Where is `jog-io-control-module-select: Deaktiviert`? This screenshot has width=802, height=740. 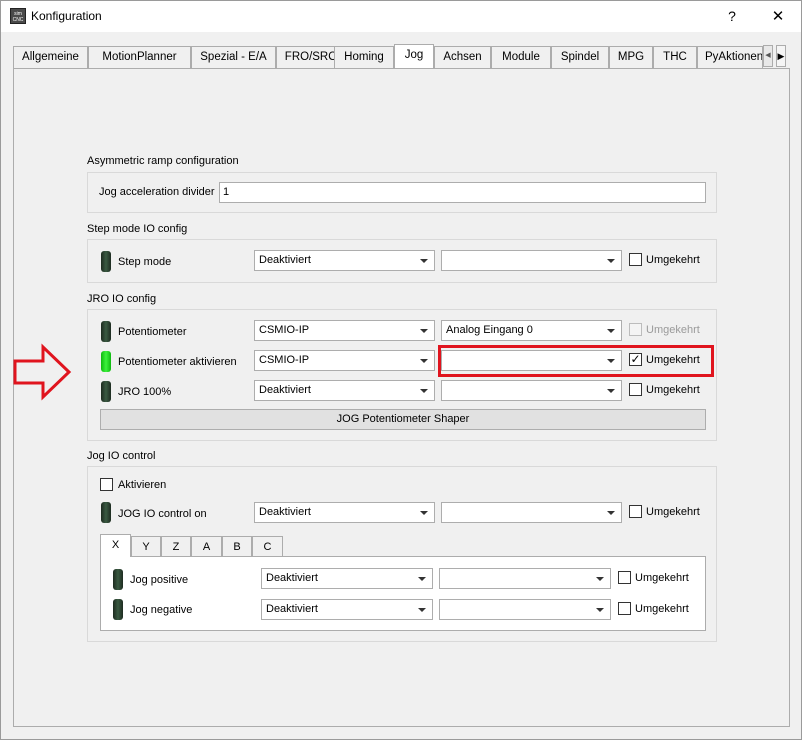
jog-io-control-module-select: Deaktiviert is located at coordinates (344, 512).